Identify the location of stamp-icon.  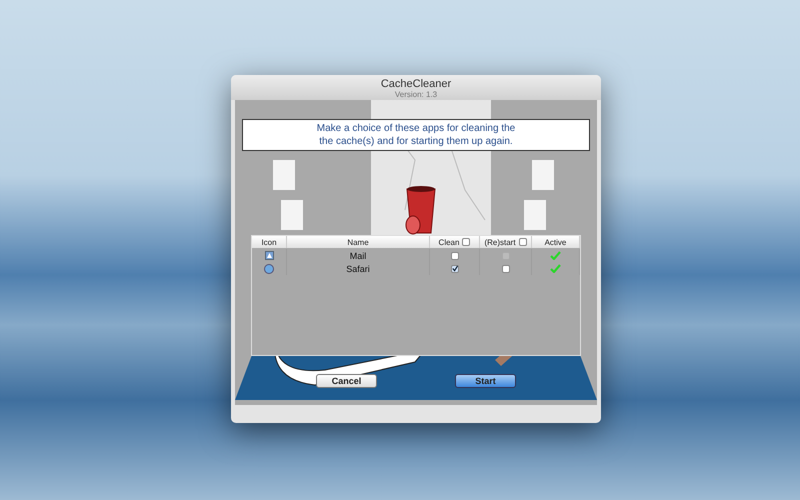
(269, 255).